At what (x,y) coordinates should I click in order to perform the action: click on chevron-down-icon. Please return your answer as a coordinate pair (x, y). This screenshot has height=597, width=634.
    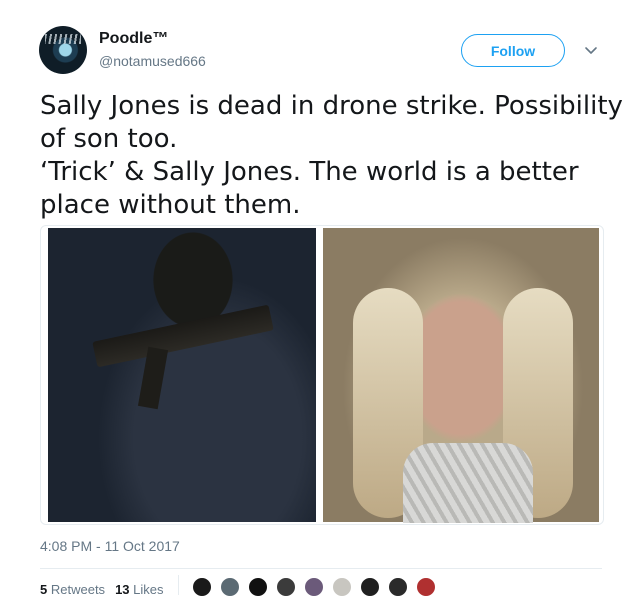
    Looking at the image, I should click on (591, 50).